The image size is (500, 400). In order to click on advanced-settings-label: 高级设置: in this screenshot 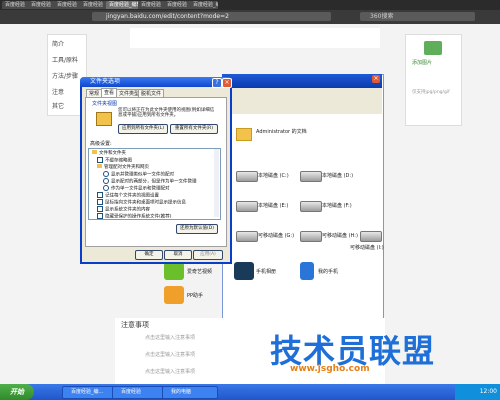, I will do `click(101, 144)`.